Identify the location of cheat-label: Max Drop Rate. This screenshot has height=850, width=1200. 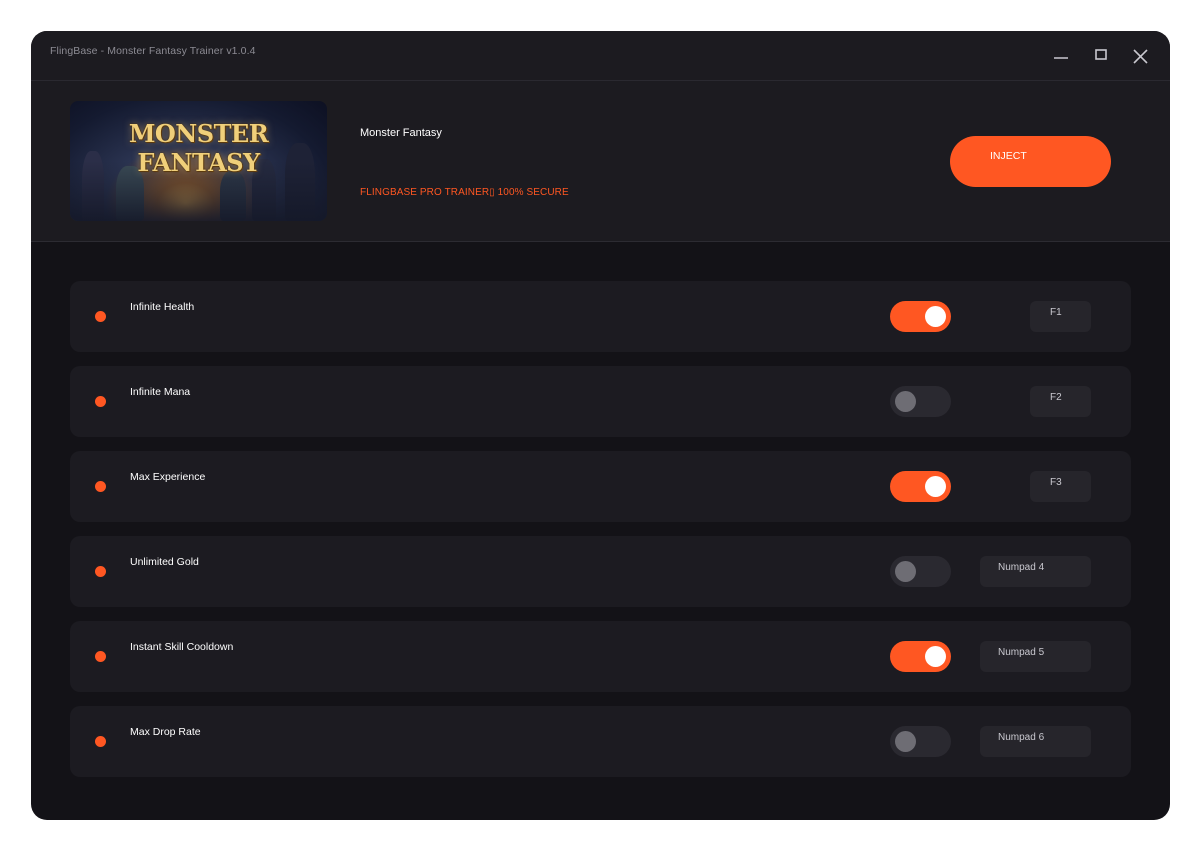
(165, 732).